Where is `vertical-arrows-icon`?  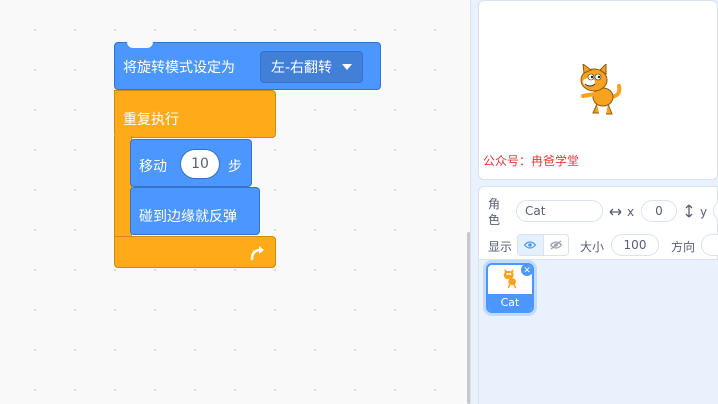
vertical-arrows-icon is located at coordinates (689, 211).